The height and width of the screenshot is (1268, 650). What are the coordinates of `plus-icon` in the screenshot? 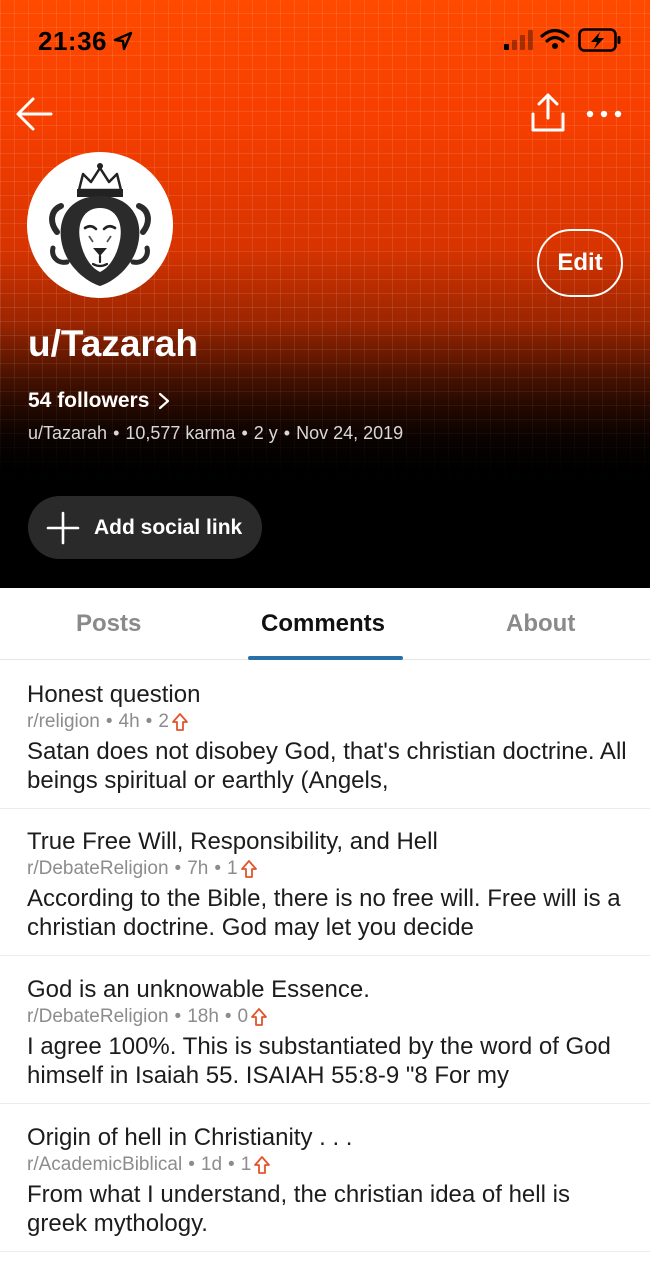 It's located at (63, 527).